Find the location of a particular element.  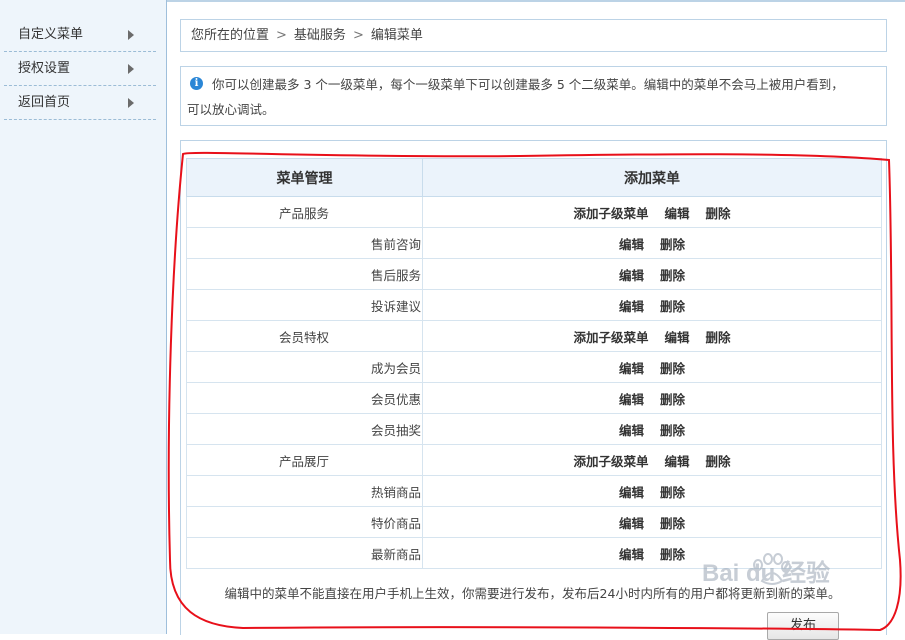

table-header-row: 菜单管理 添加菜单 is located at coordinates (534, 177).